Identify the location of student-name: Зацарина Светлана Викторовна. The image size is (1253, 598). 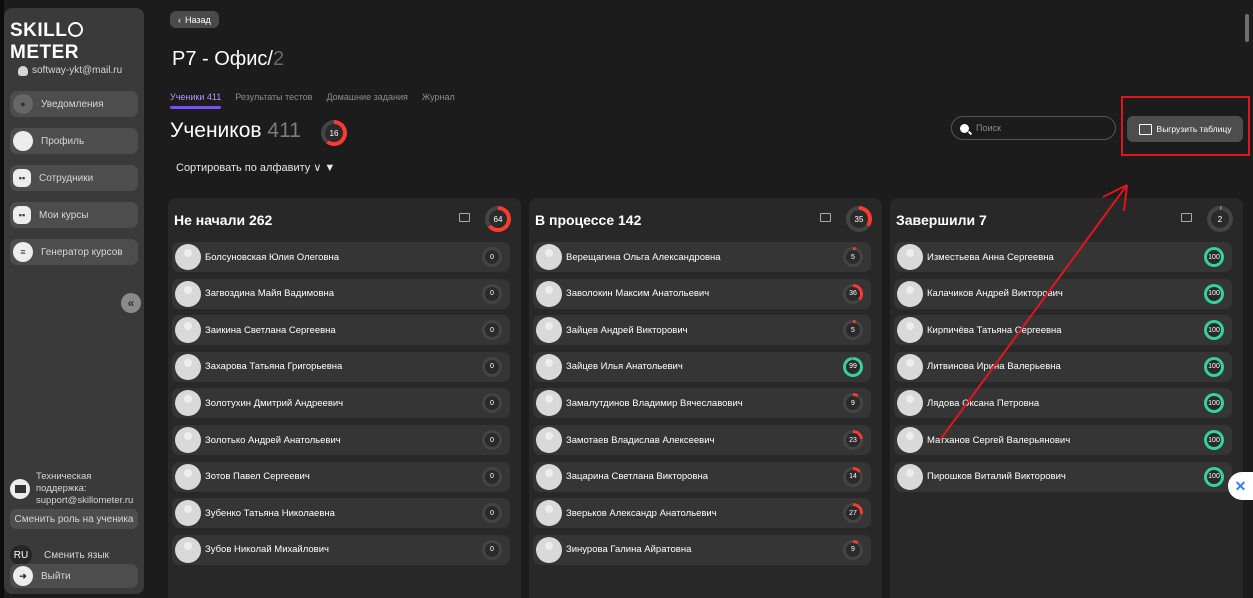
(637, 477).